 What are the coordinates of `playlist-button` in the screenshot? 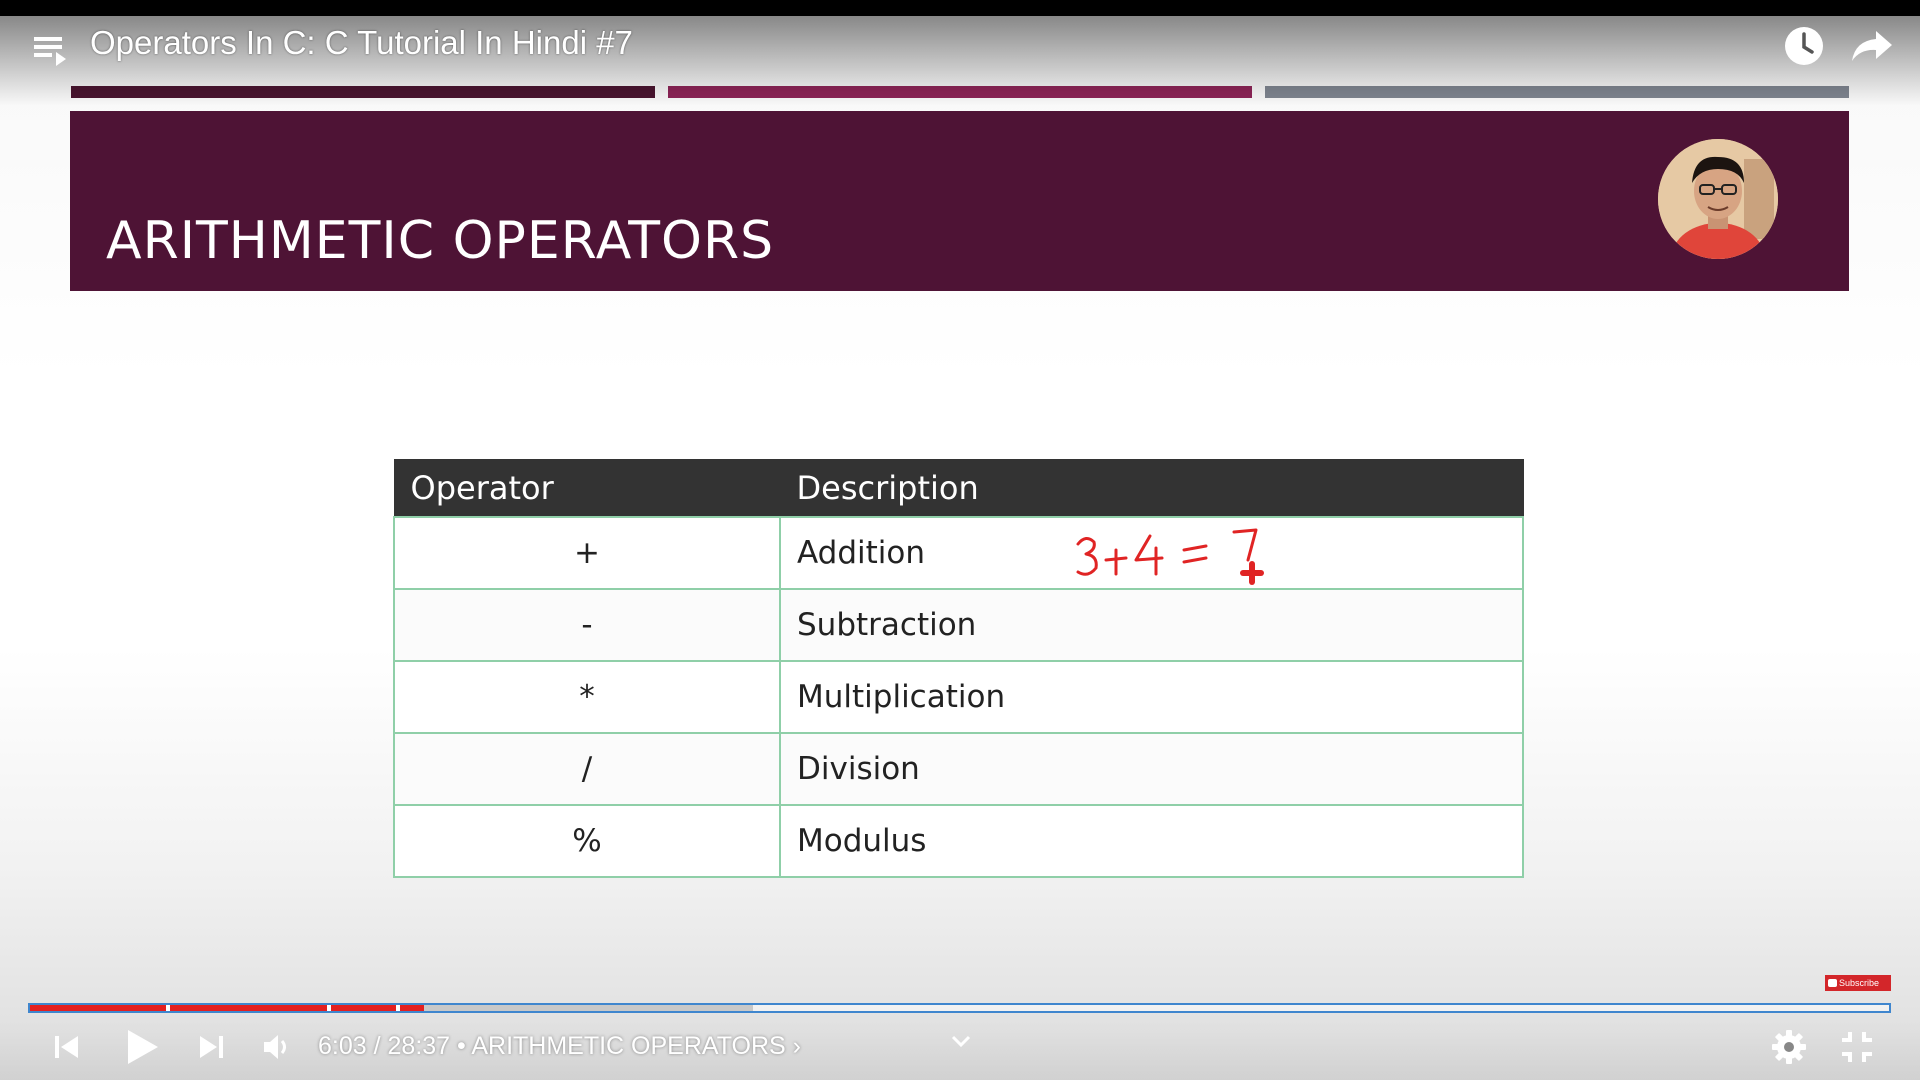 It's located at (52, 50).